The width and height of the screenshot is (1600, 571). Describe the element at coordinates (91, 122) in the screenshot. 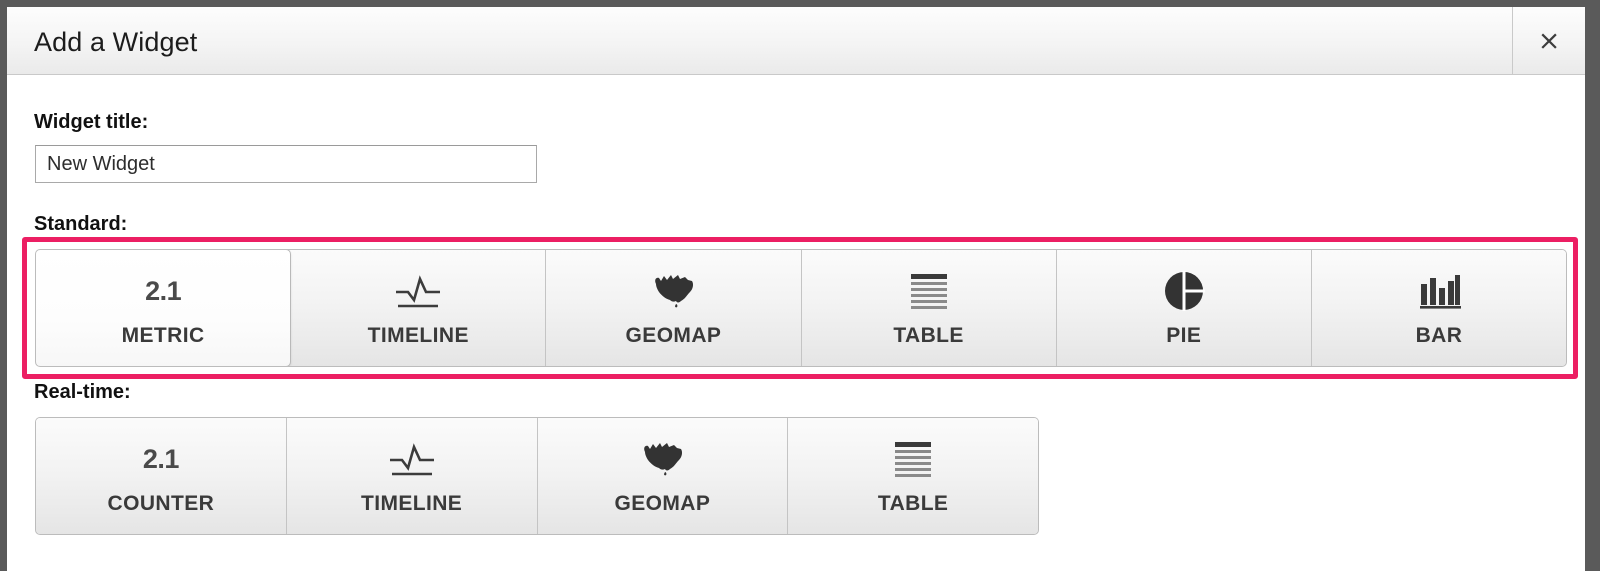

I see `widget-title-label: Widget title:` at that location.